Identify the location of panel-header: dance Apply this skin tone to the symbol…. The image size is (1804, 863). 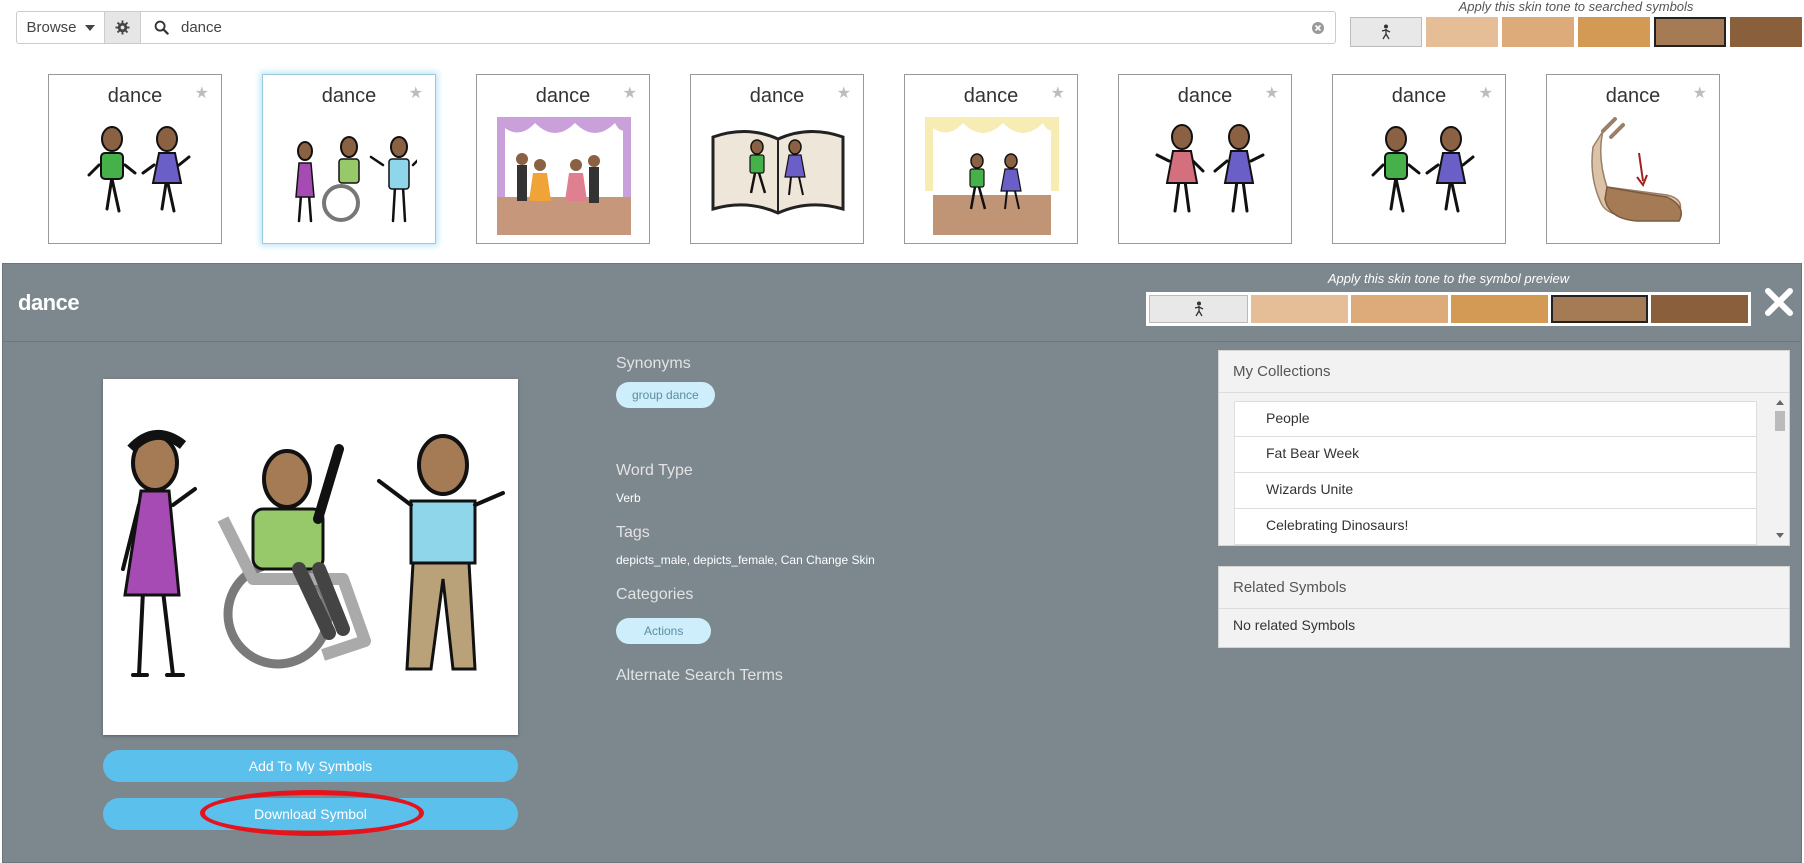
(902, 303).